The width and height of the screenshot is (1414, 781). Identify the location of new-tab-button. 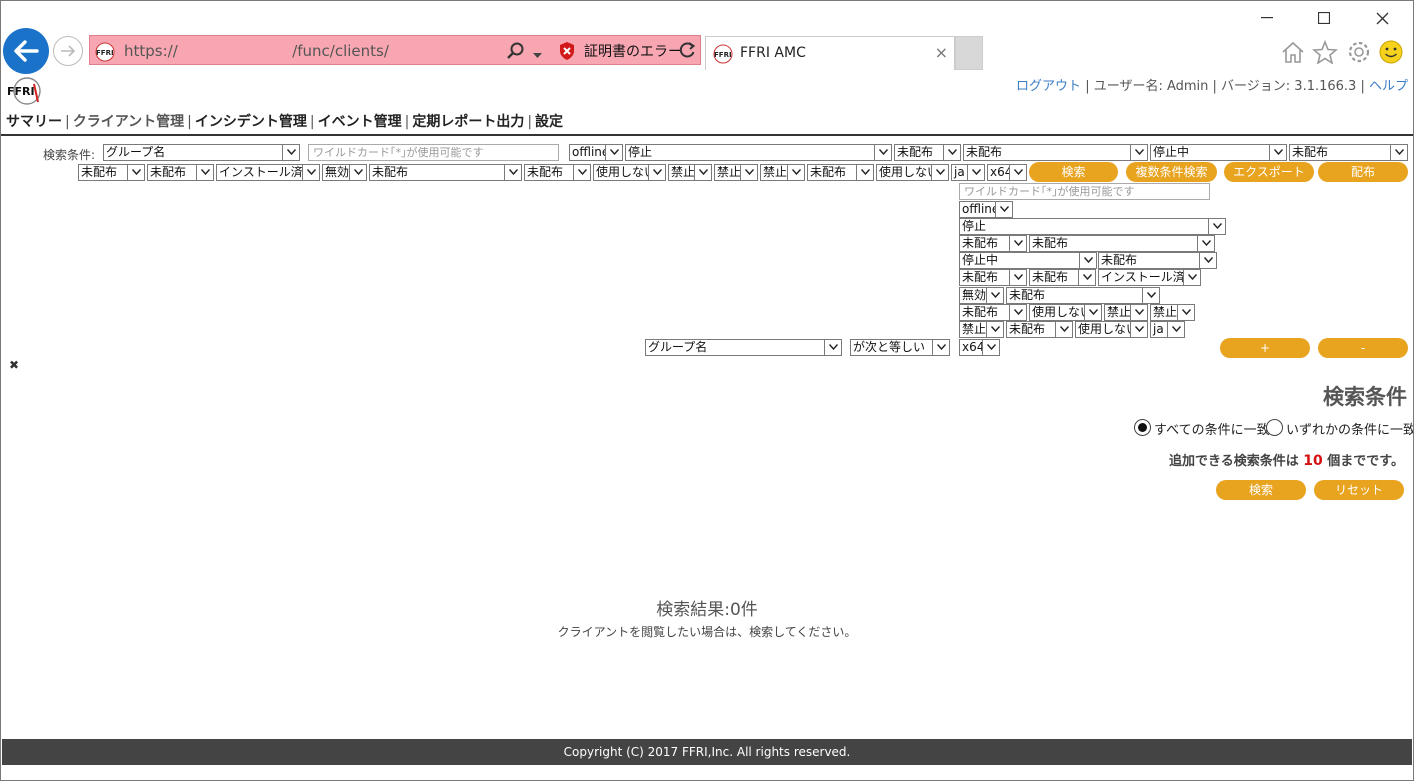
(969, 53).